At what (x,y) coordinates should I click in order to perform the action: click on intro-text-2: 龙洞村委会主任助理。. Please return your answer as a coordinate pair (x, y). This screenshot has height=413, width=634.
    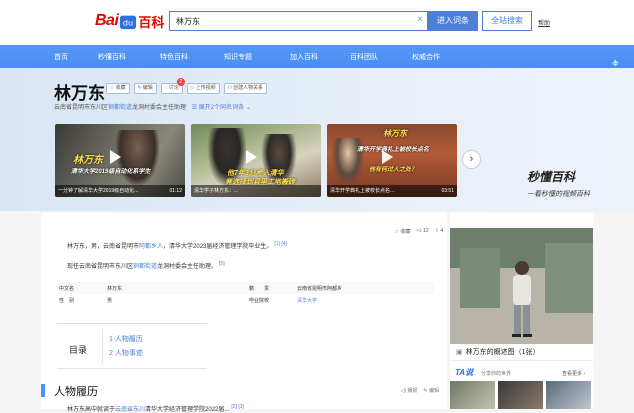
    Looking at the image, I should click on (187, 267).